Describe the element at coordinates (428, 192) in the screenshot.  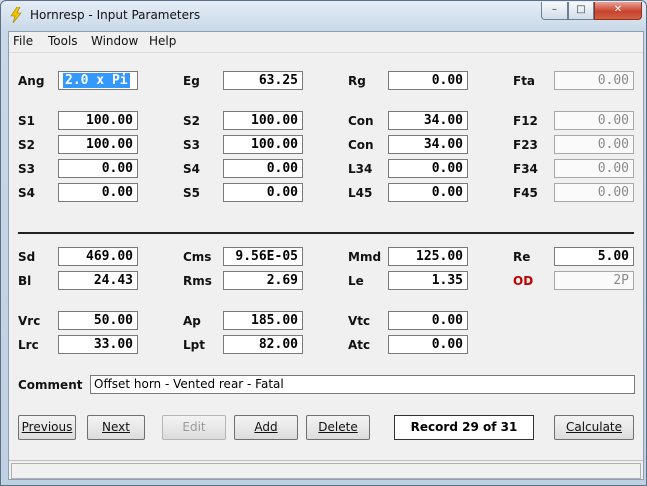
I see `field-l45: 0.00` at that location.